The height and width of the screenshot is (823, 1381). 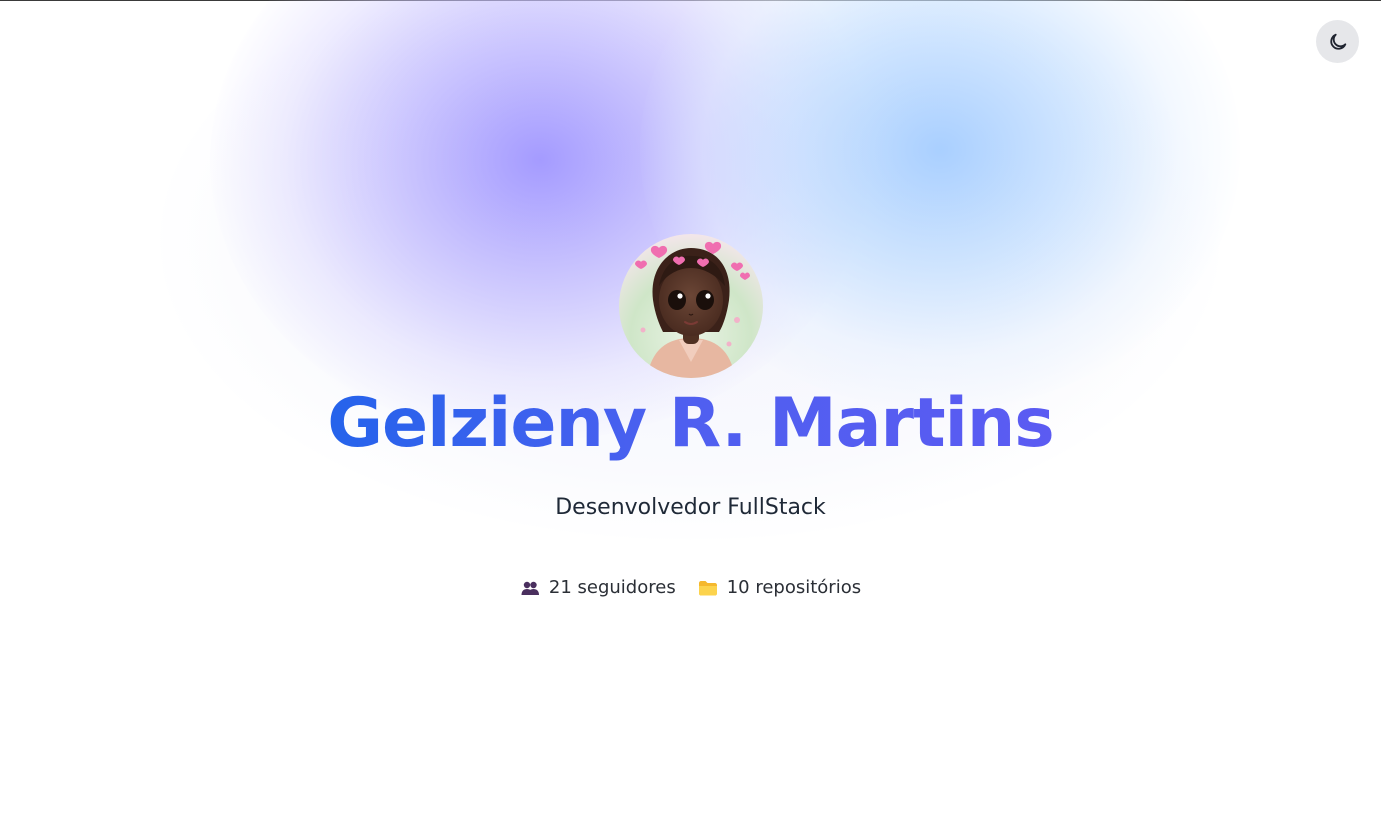 I want to click on folder-icon, so click(x=708, y=588).